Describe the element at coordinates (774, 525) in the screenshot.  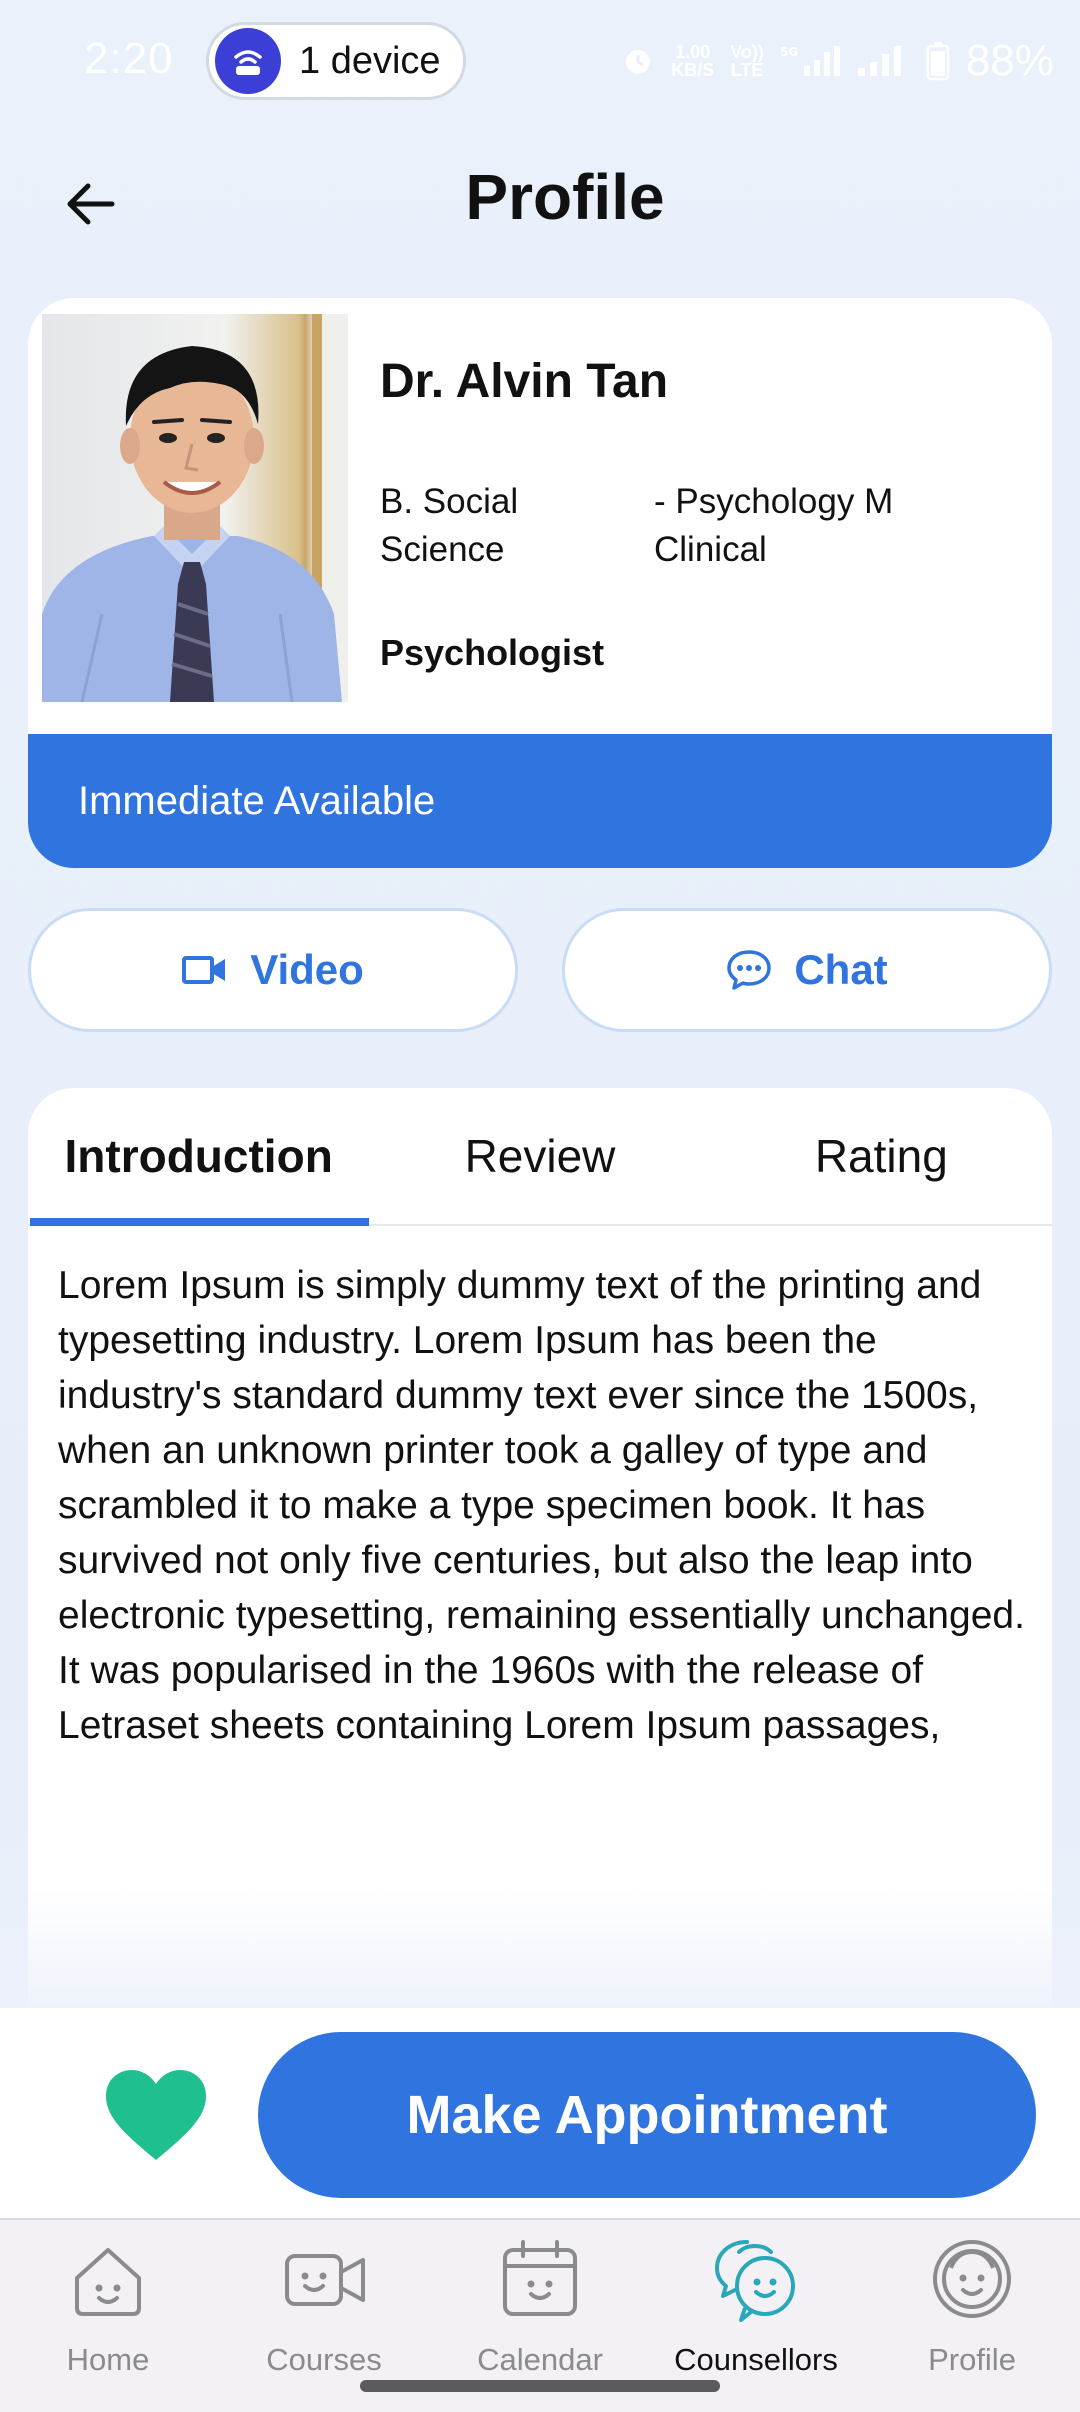
I see `qualification-secondary: - Psychology M Clinical` at that location.